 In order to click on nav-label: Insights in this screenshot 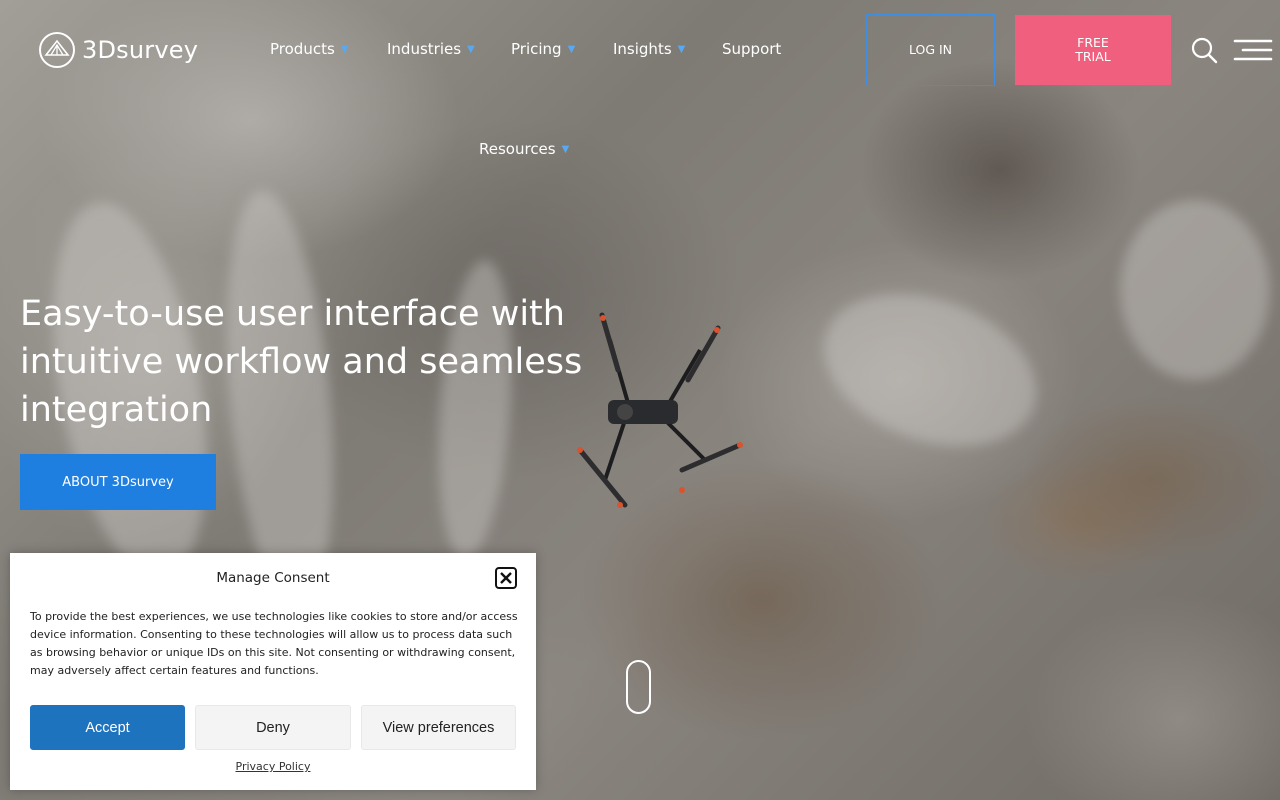, I will do `click(642, 49)`.